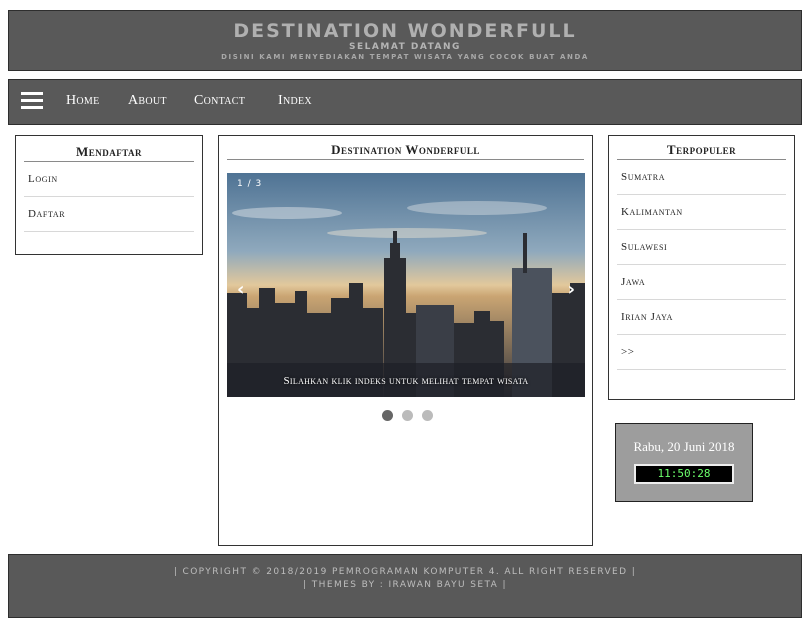 This screenshot has height=628, width=811. I want to click on register-panel-title: Mendaftar, so click(109, 153).